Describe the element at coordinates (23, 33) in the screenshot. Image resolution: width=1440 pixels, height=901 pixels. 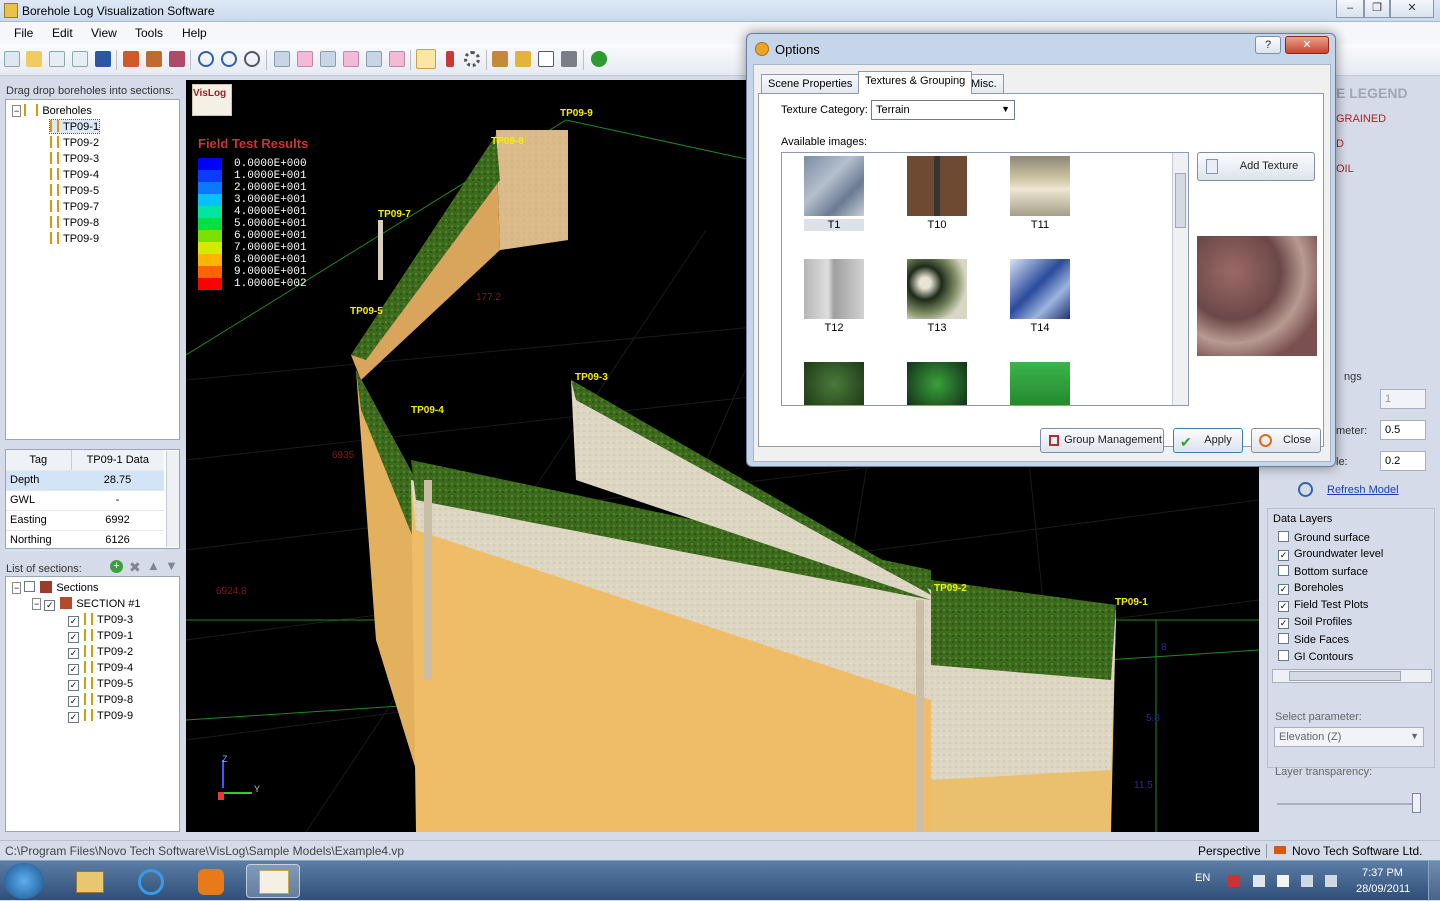
I see `menu-file: File` at that location.